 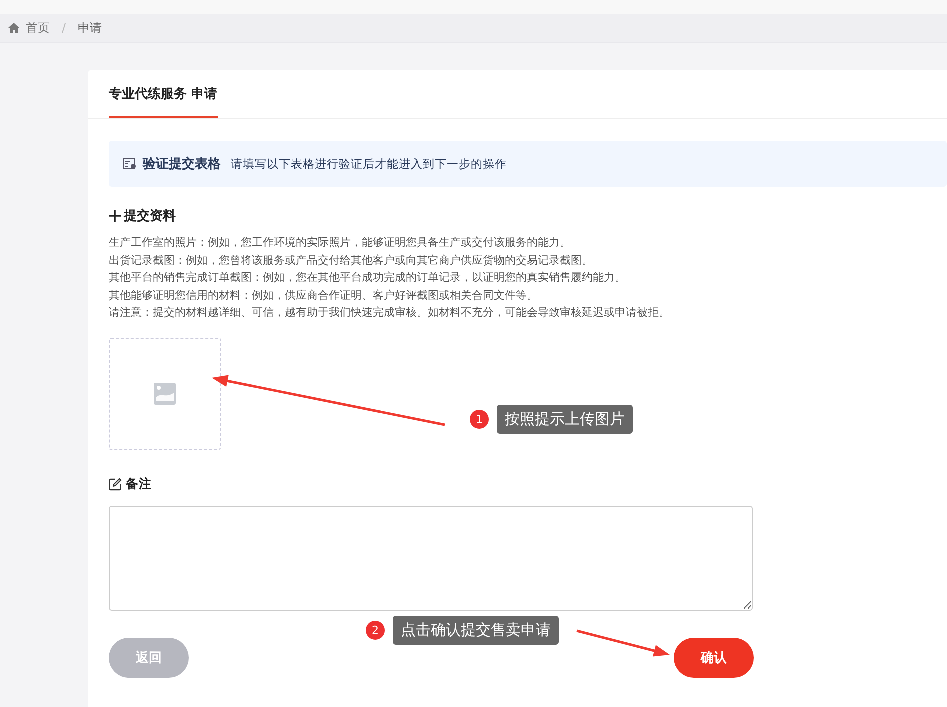 I want to click on instruction-text: 其他能够证明您信用的材料：例如，供应商合作证明、客户好评截图或相关合同文件等。, so click(x=324, y=296).